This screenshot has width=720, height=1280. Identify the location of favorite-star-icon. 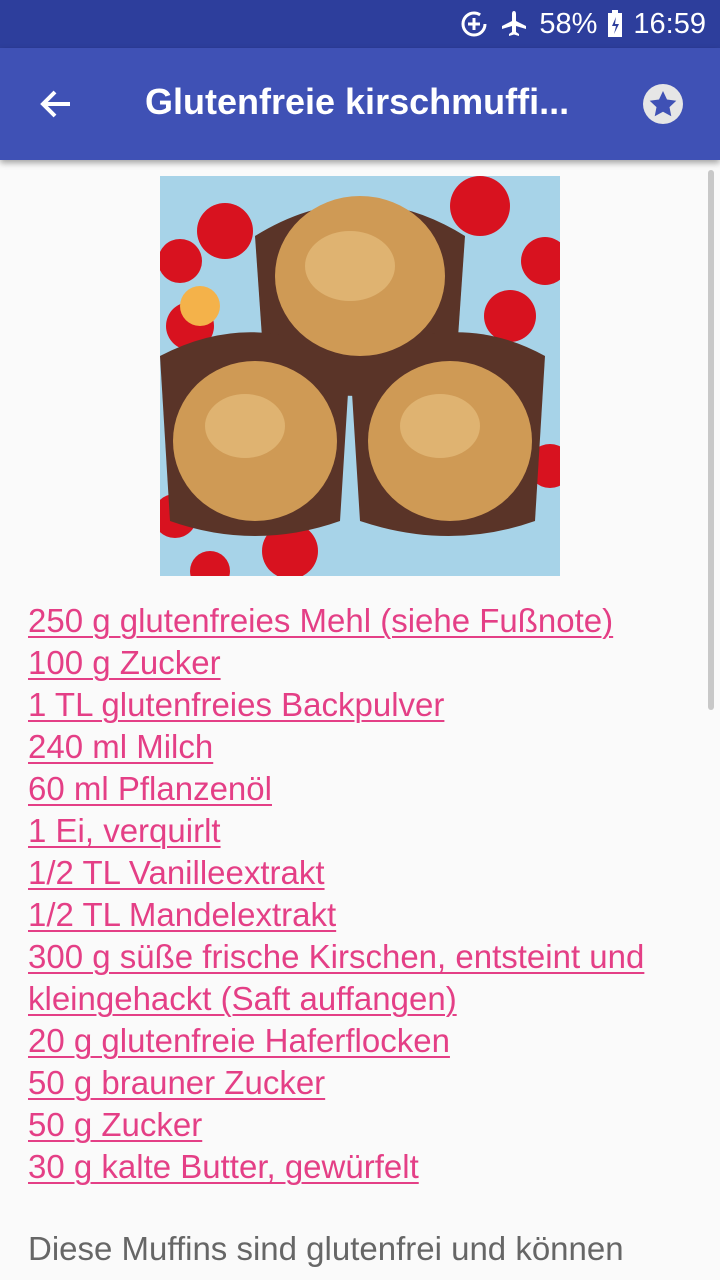
(663, 104).